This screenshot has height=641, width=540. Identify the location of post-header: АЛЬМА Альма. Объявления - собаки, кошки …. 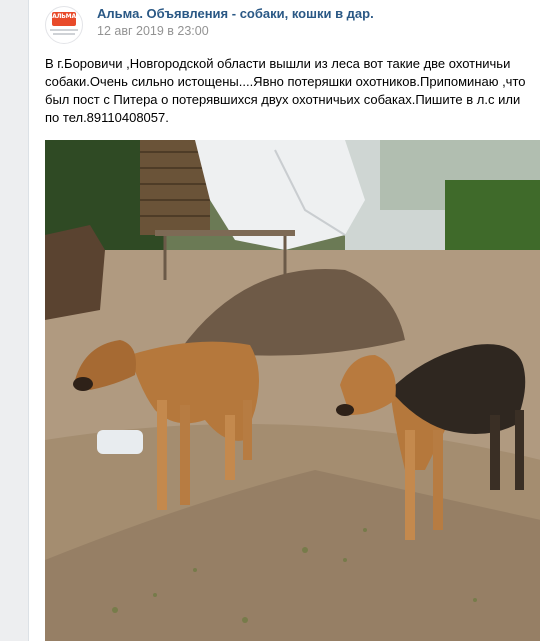
(290, 26).